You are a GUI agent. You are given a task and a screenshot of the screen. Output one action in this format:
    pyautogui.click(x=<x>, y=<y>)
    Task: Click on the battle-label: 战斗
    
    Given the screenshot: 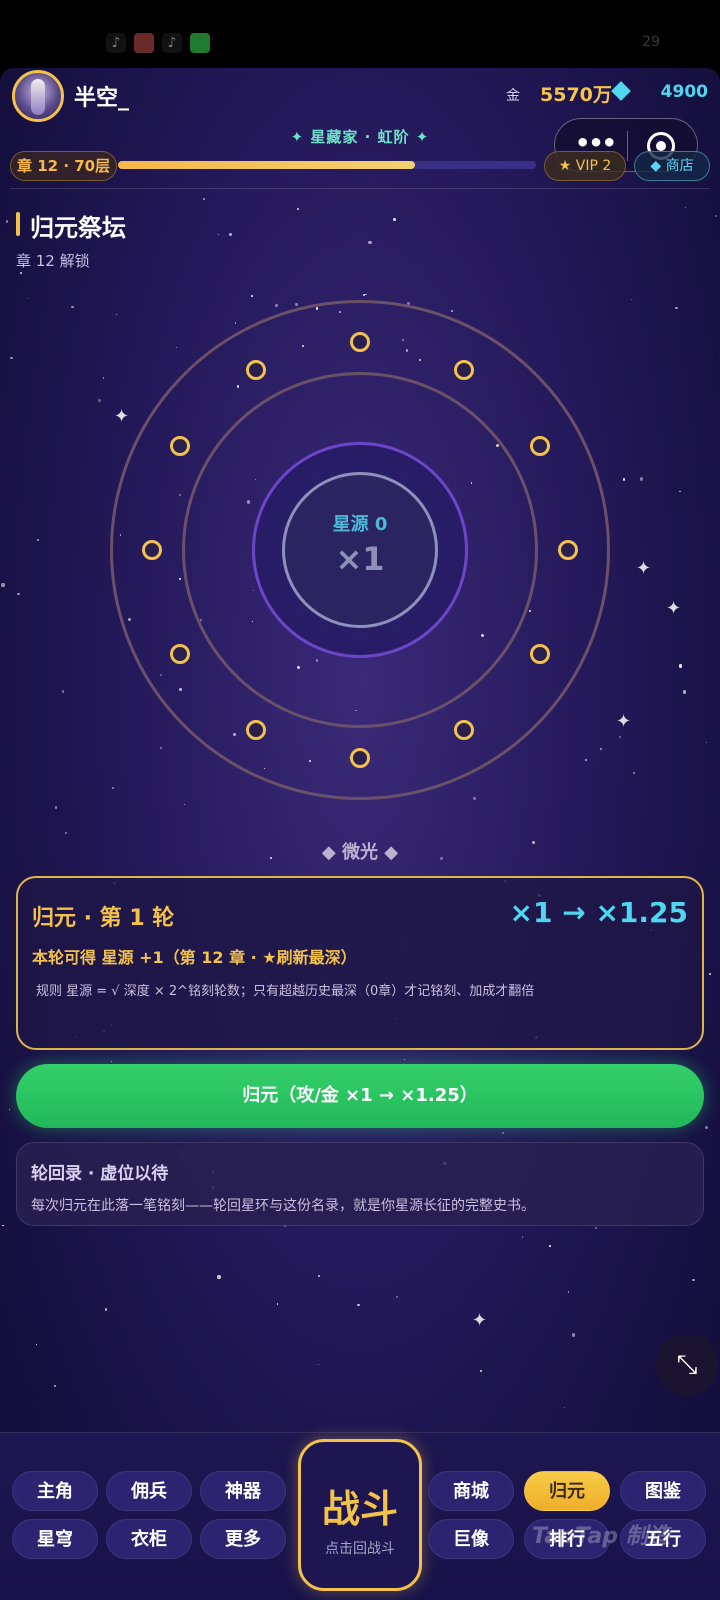 What is the action you would take?
    pyautogui.click(x=359, y=1509)
    